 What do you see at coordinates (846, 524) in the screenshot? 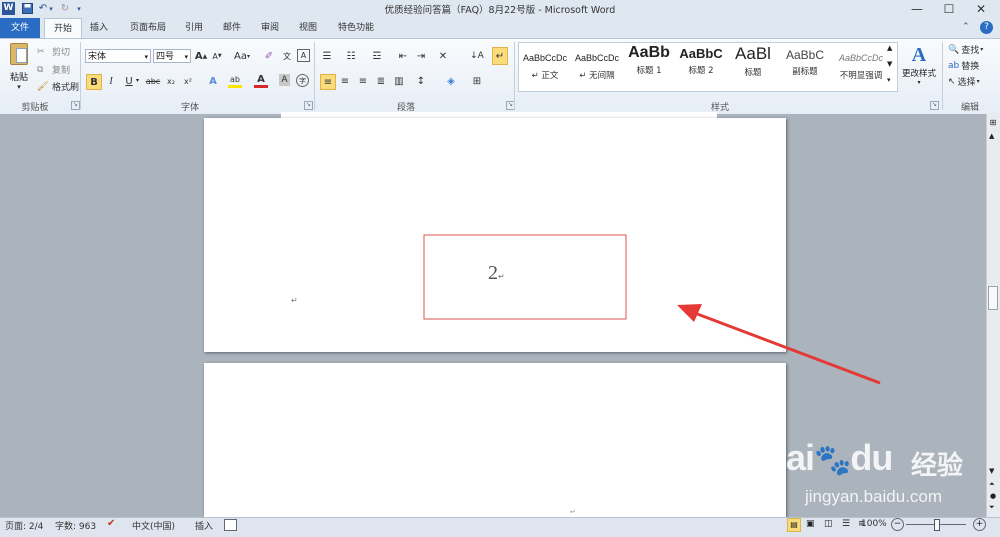
I see `outline-view-icon: ☰` at bounding box center [846, 524].